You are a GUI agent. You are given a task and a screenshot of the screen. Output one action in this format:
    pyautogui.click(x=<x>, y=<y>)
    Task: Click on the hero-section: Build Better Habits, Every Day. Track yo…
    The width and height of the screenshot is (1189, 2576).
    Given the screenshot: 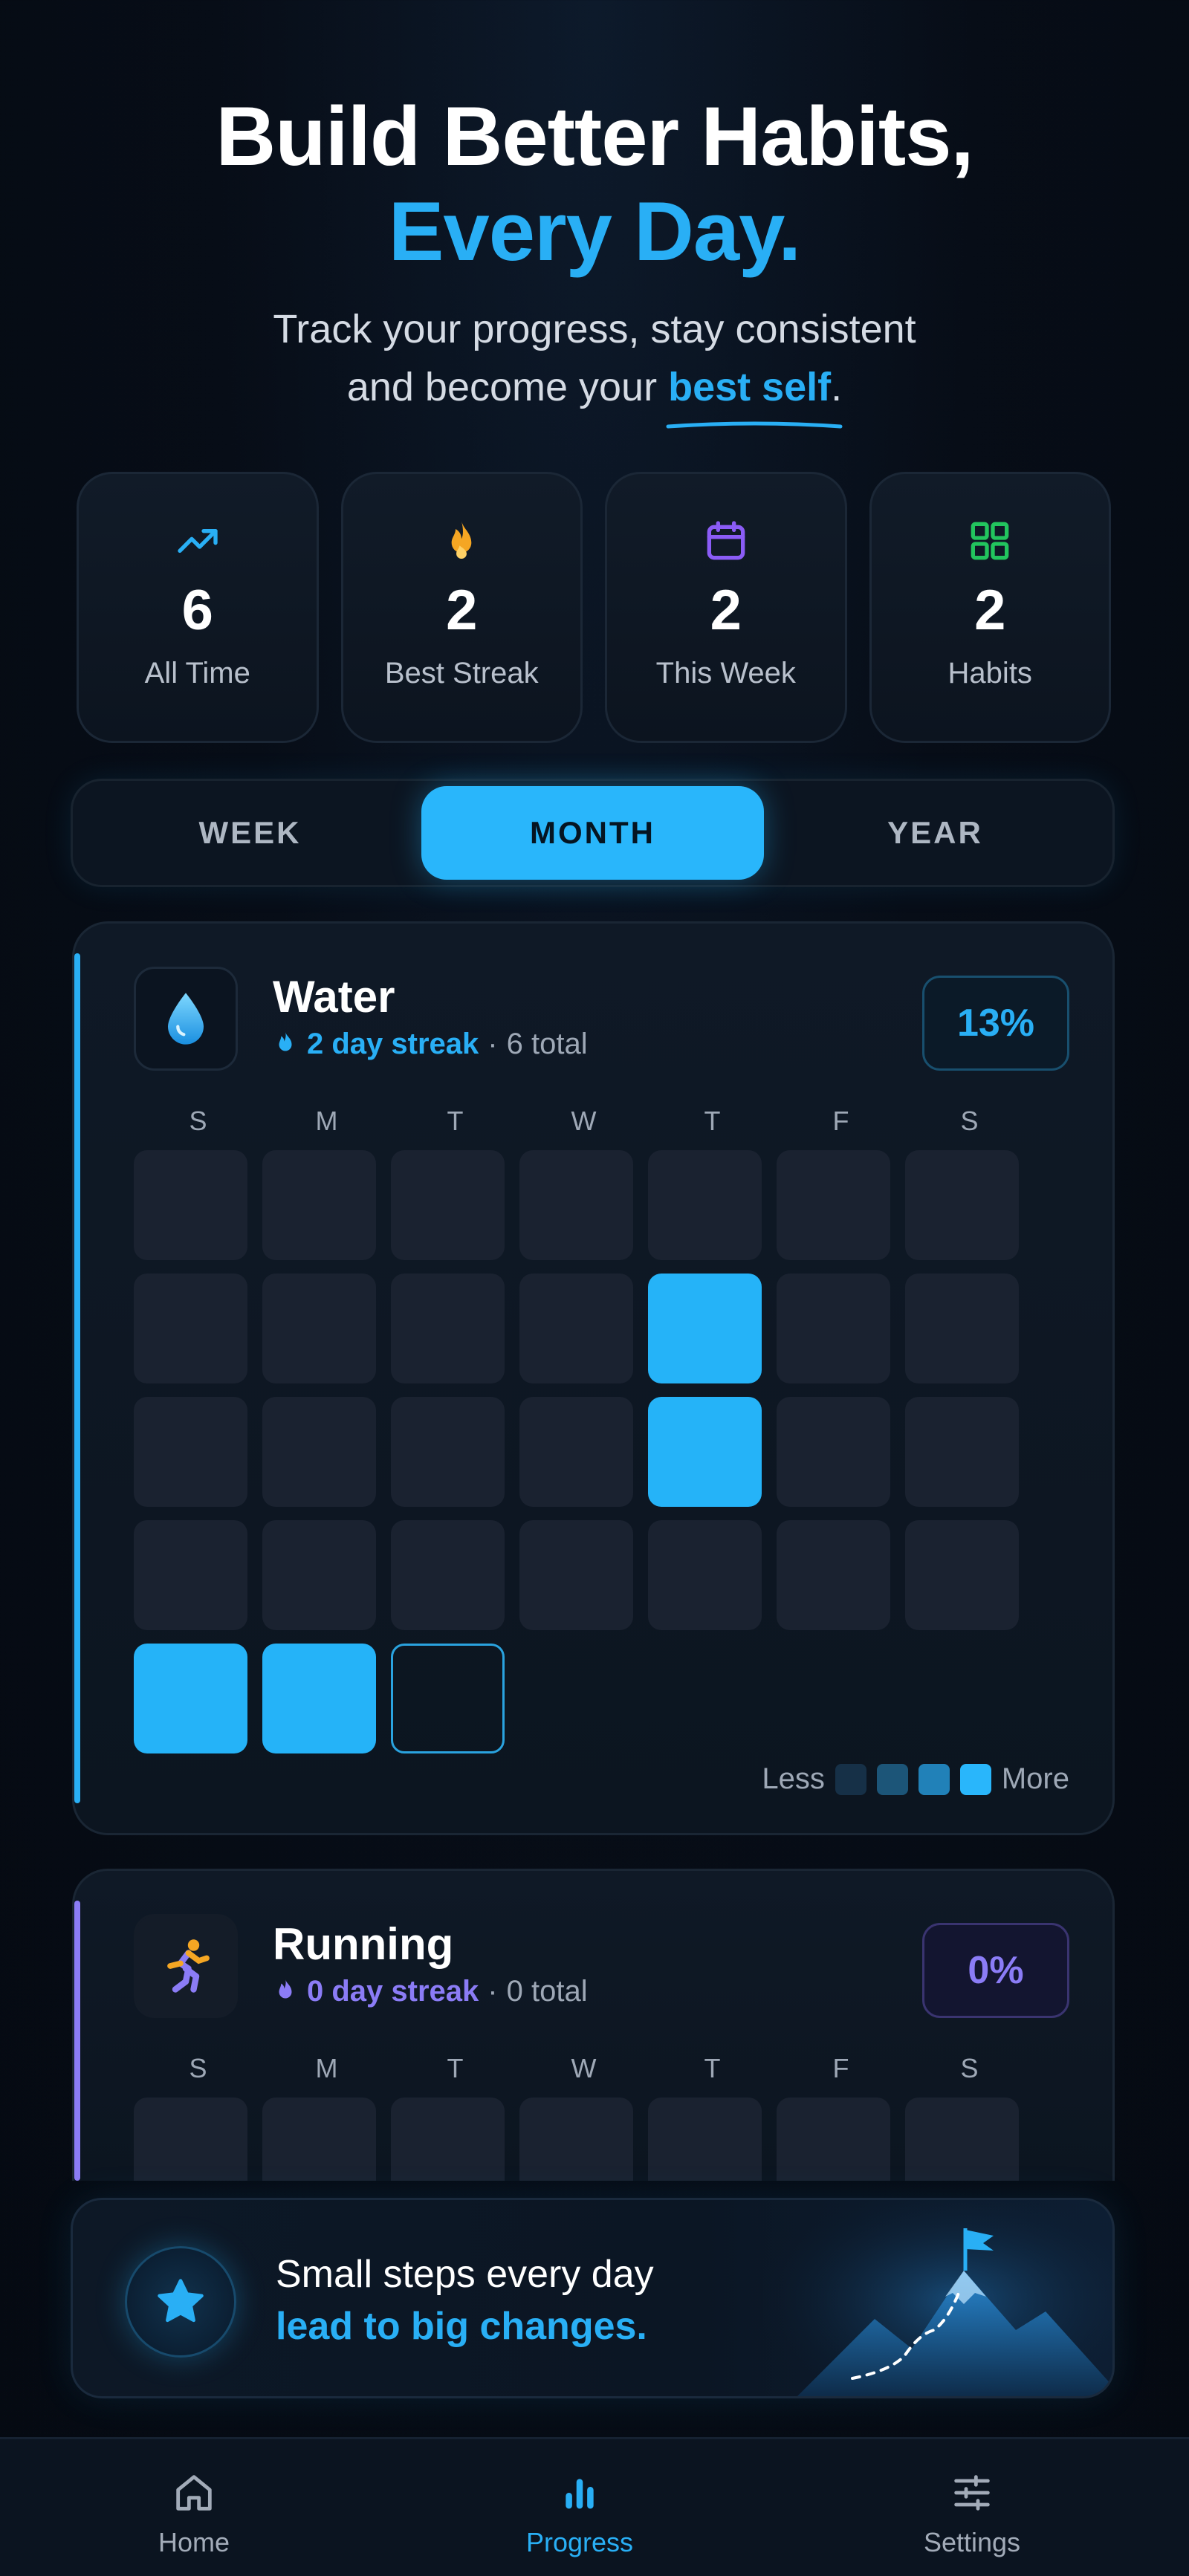 What is the action you would take?
    pyautogui.click(x=594, y=259)
    